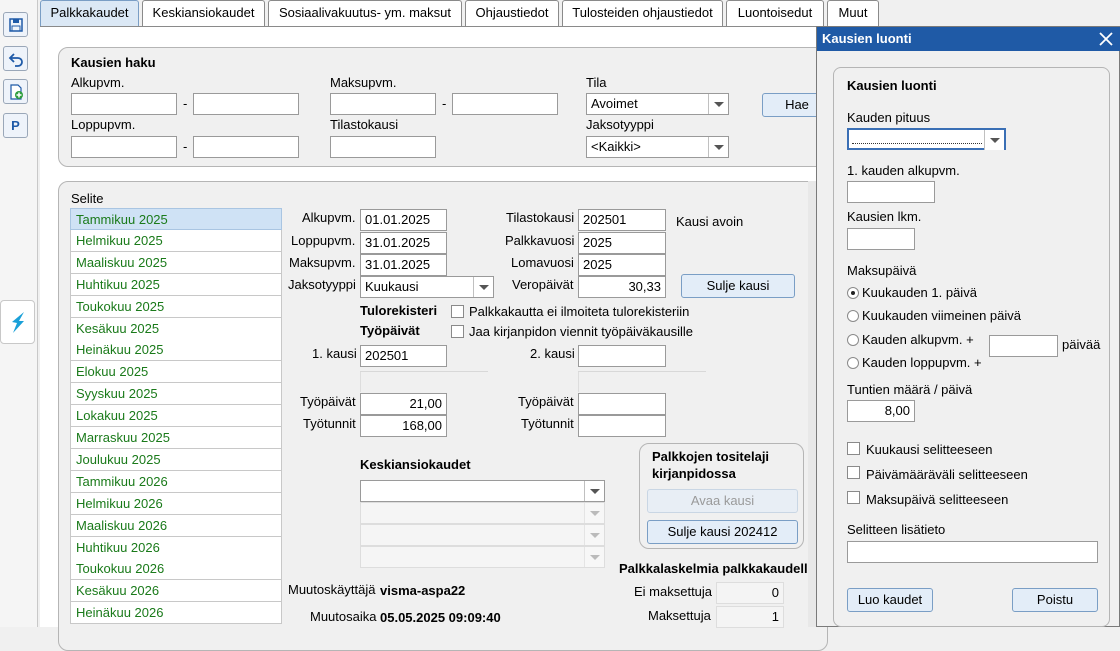 The height and width of the screenshot is (651, 1120). Describe the element at coordinates (427, 287) in the screenshot. I see `jaksotyyppi-select: Kuukausi` at that location.